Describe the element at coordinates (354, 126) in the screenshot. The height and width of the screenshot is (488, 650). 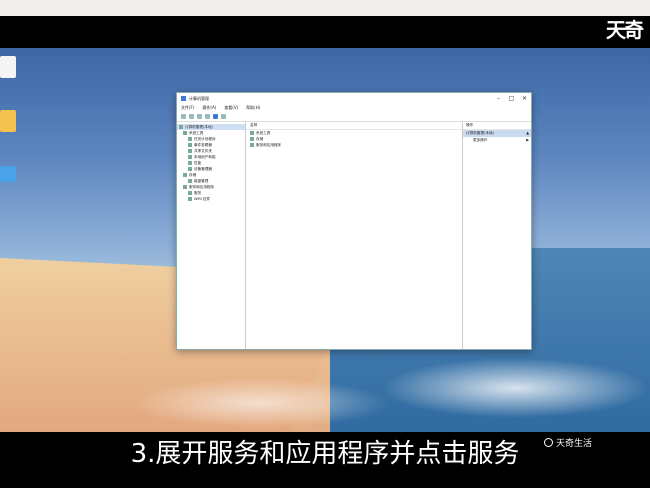
I see `column-header-name: 名称` at that location.